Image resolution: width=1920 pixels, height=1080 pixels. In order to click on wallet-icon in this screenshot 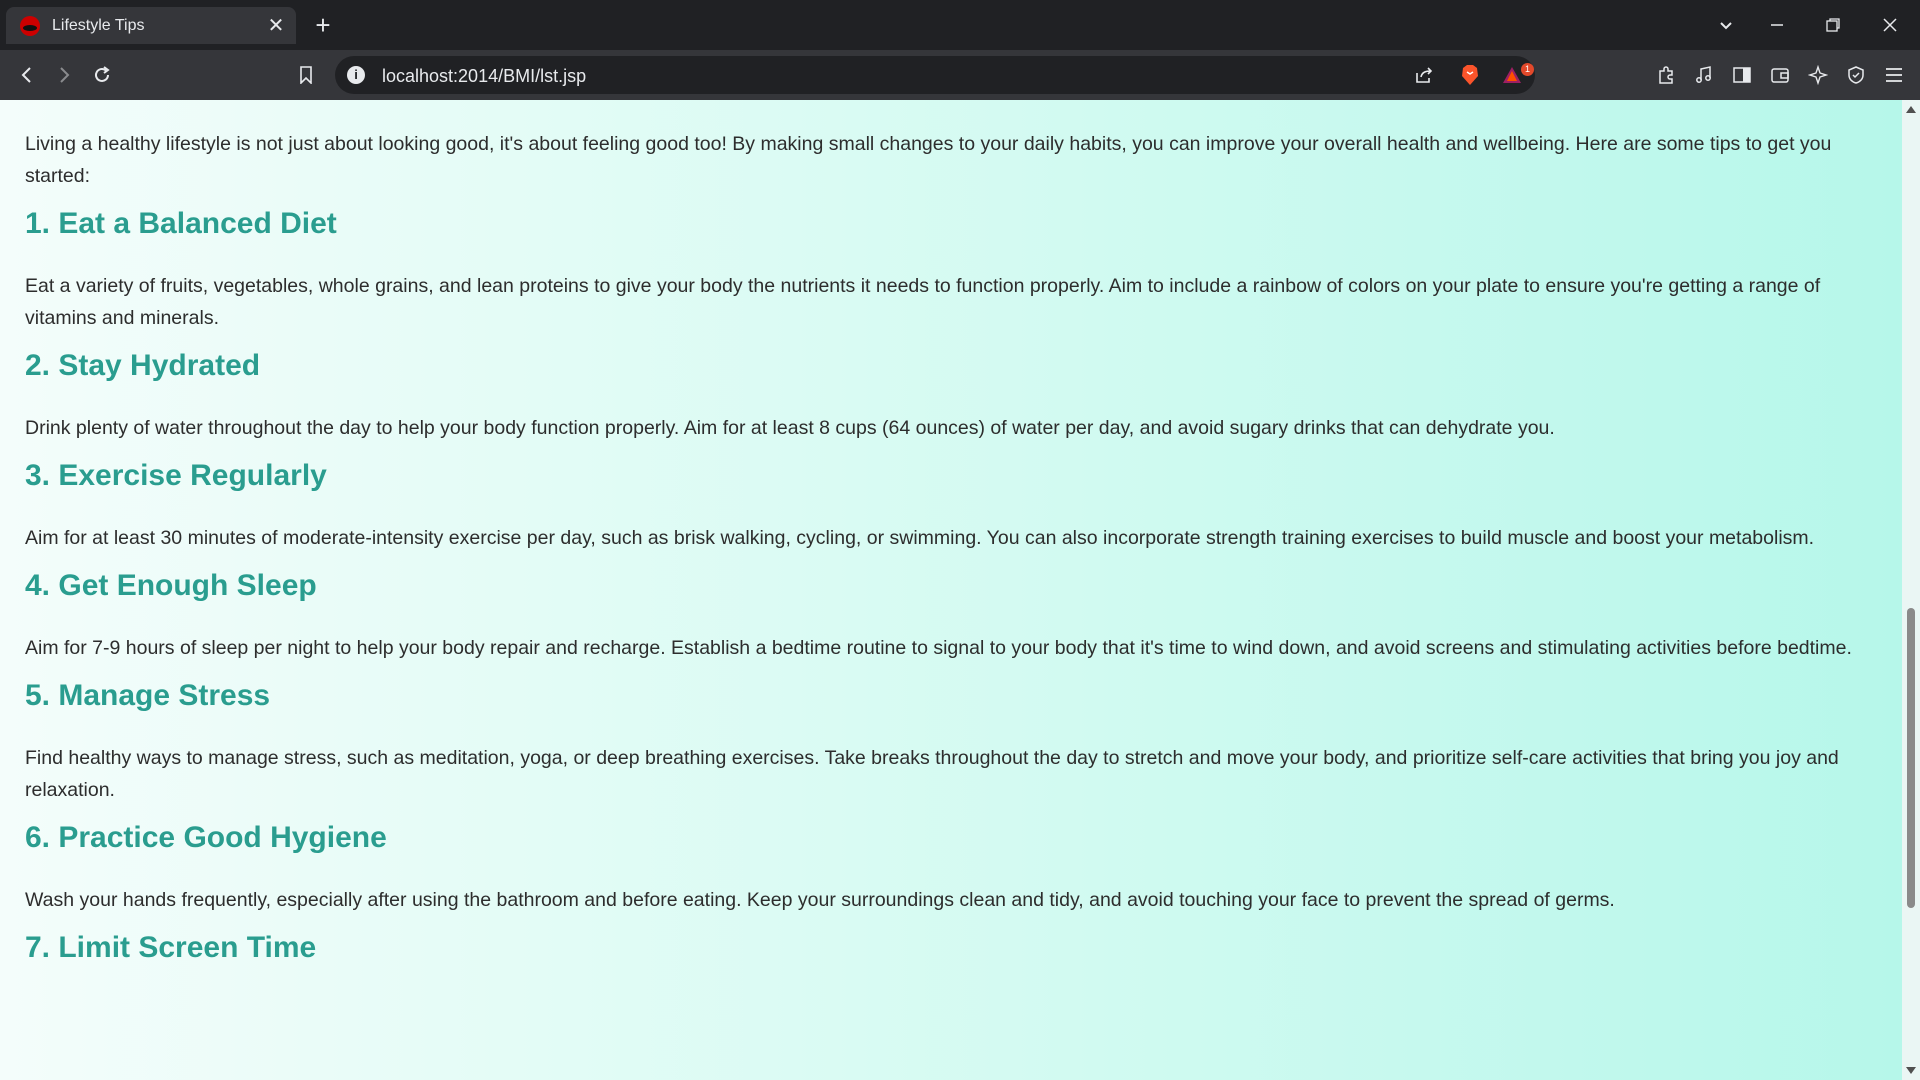, I will do `click(1780, 75)`.